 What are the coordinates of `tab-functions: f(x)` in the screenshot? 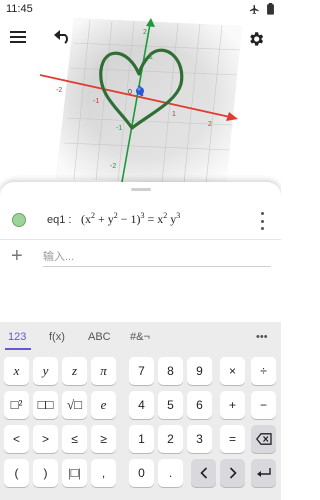 It's located at (57, 337).